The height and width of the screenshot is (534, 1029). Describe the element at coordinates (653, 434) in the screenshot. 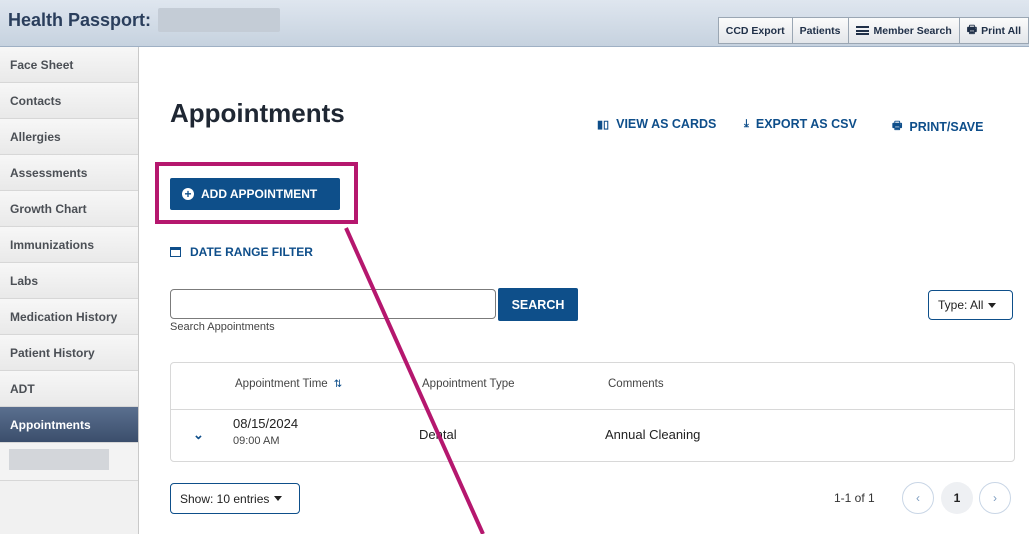

I see `appointment-comments: Annual Cleaning` at that location.